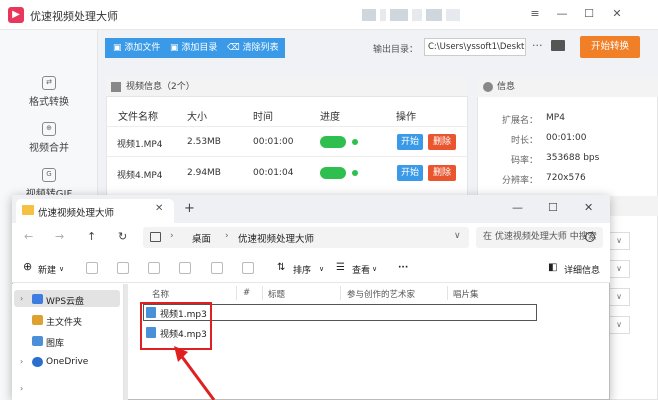 The width and height of the screenshot is (658, 400). Describe the element at coordinates (74, 16) in the screenshot. I see `app-title: 优速视频处理大师` at that location.